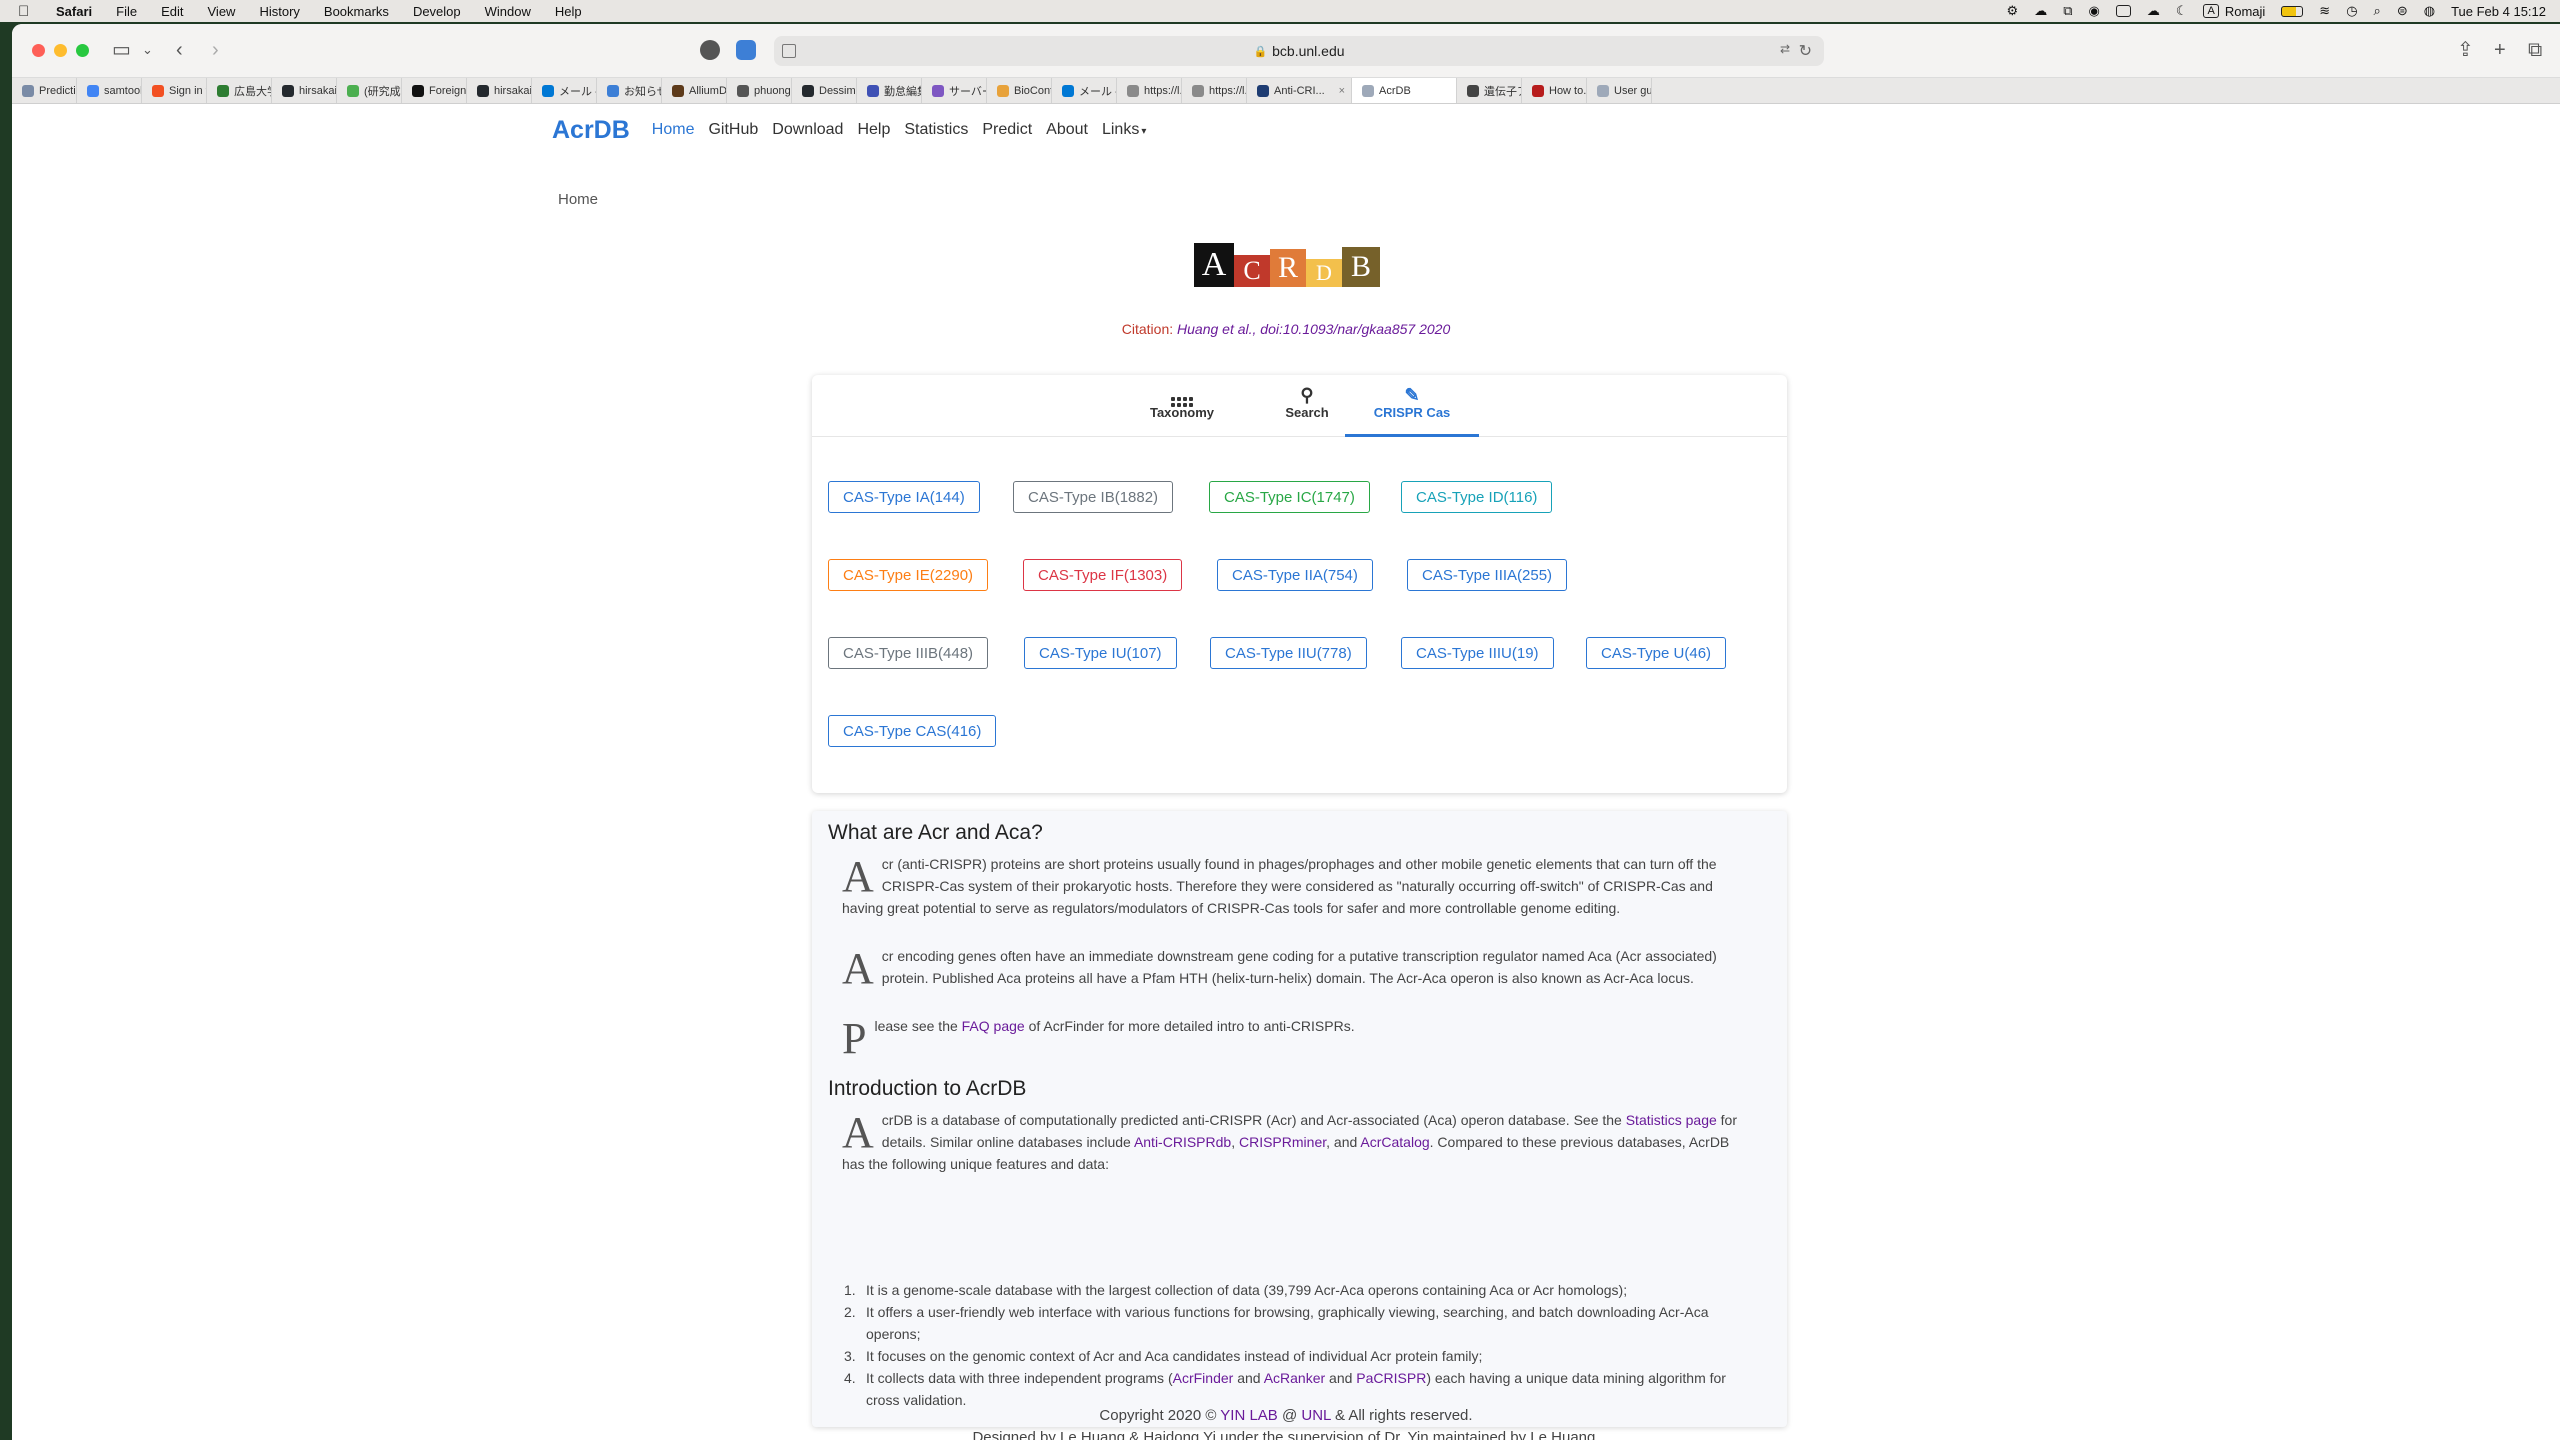 This screenshot has height=1440, width=2560. What do you see at coordinates (908, 653) in the screenshot?
I see `cas-type-button: CAS-Type IIIB(448)` at bounding box center [908, 653].